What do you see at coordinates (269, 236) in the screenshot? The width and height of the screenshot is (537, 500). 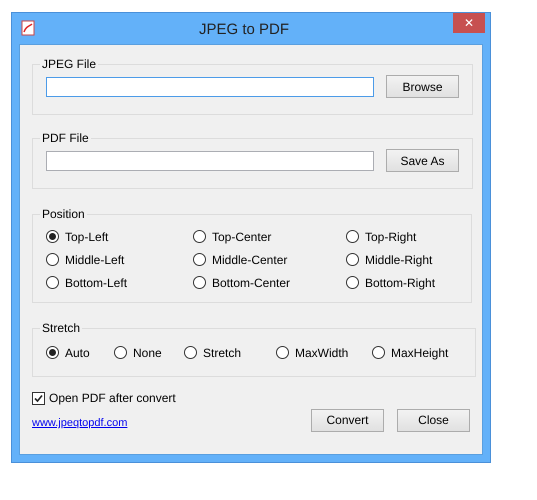 I see `radio-option: Top-Center` at bounding box center [269, 236].